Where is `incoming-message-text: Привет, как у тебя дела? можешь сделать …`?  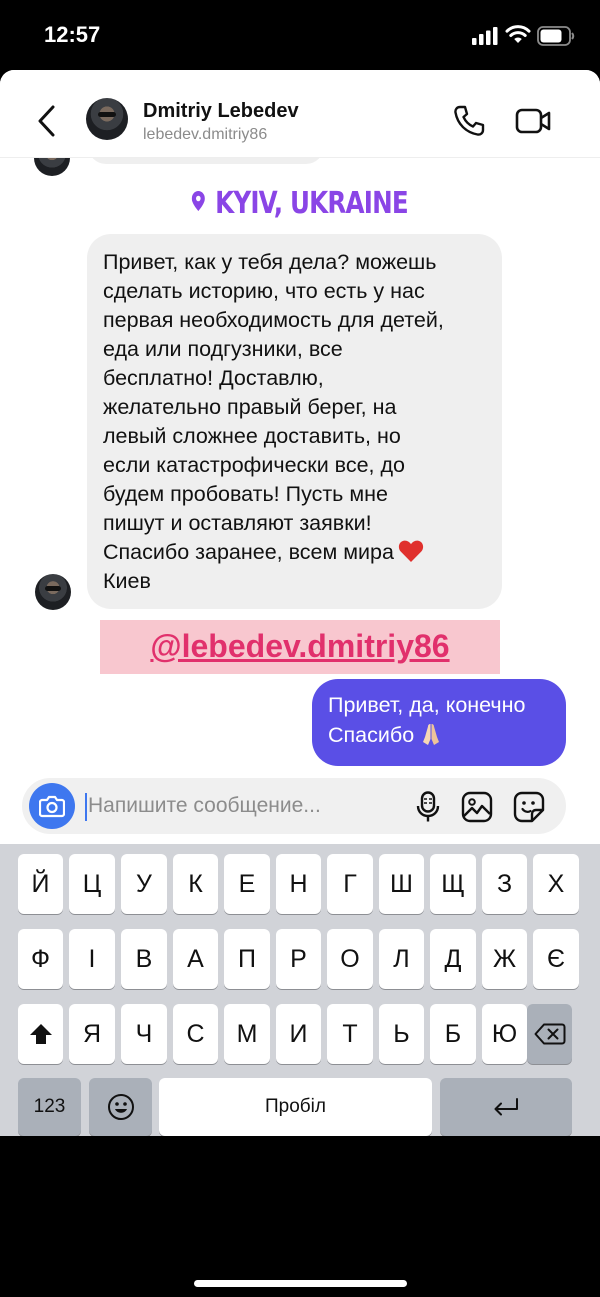
incoming-message-text: Привет, как у тебя дела? можешь сделать … is located at coordinates (273, 407).